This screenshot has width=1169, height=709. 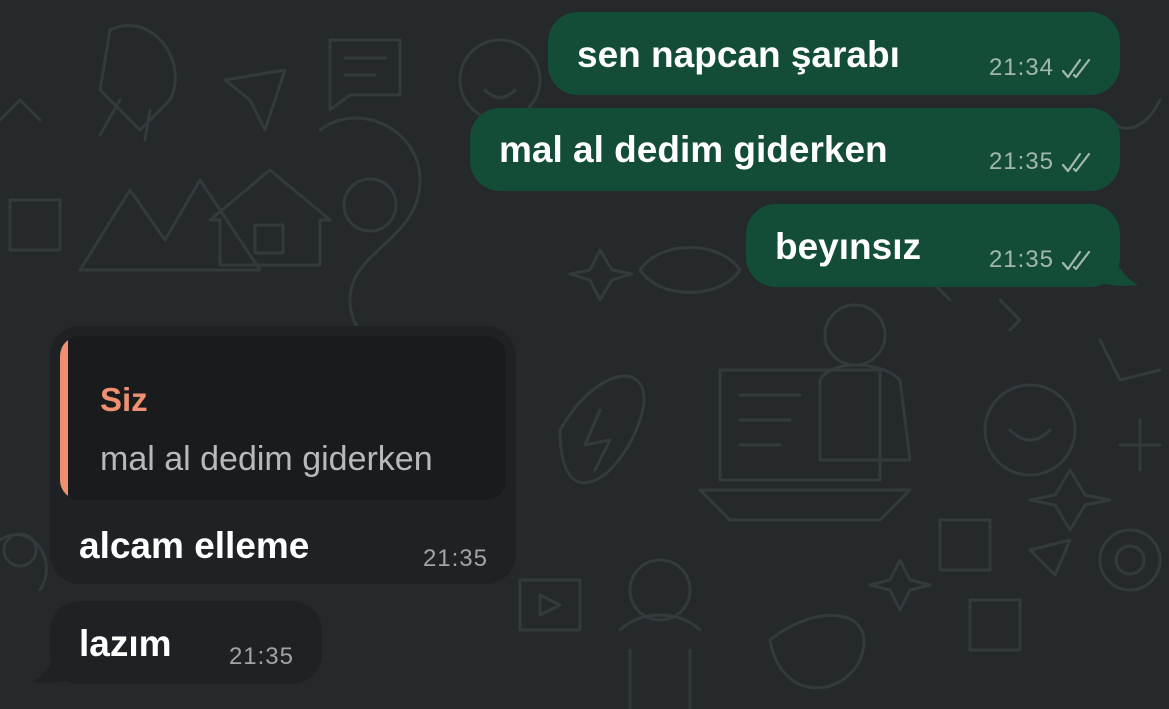 I want to click on quote-accent-bar, so click(x=64, y=418).